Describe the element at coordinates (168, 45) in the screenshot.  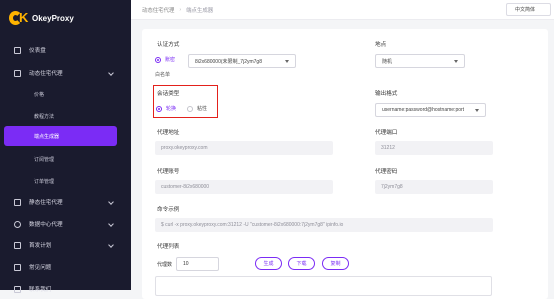
I see `auth-method-label: 认证方式` at that location.